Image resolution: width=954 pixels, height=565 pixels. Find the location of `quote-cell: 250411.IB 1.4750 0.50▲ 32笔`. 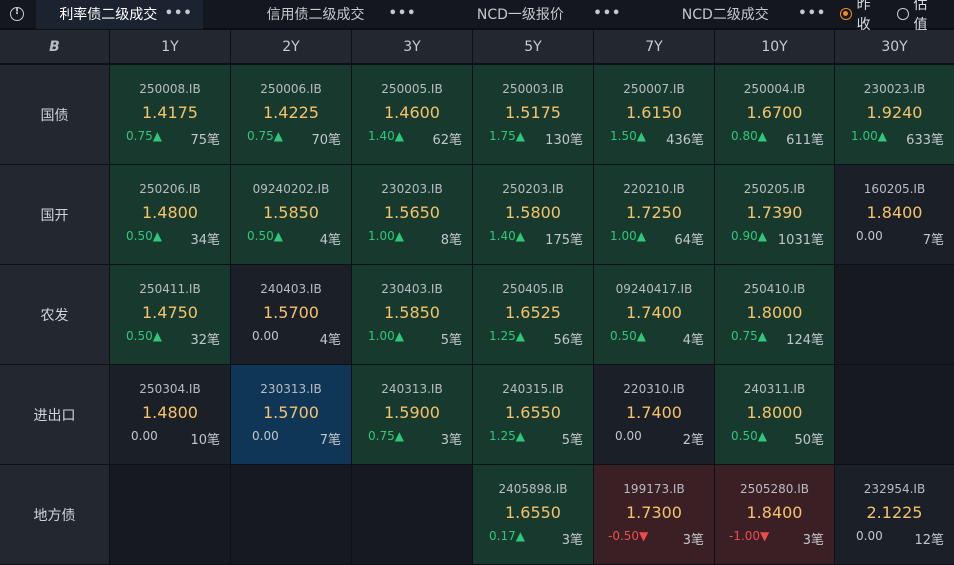

quote-cell: 250411.IB 1.4750 0.50▲ 32笔 is located at coordinates (170, 314).